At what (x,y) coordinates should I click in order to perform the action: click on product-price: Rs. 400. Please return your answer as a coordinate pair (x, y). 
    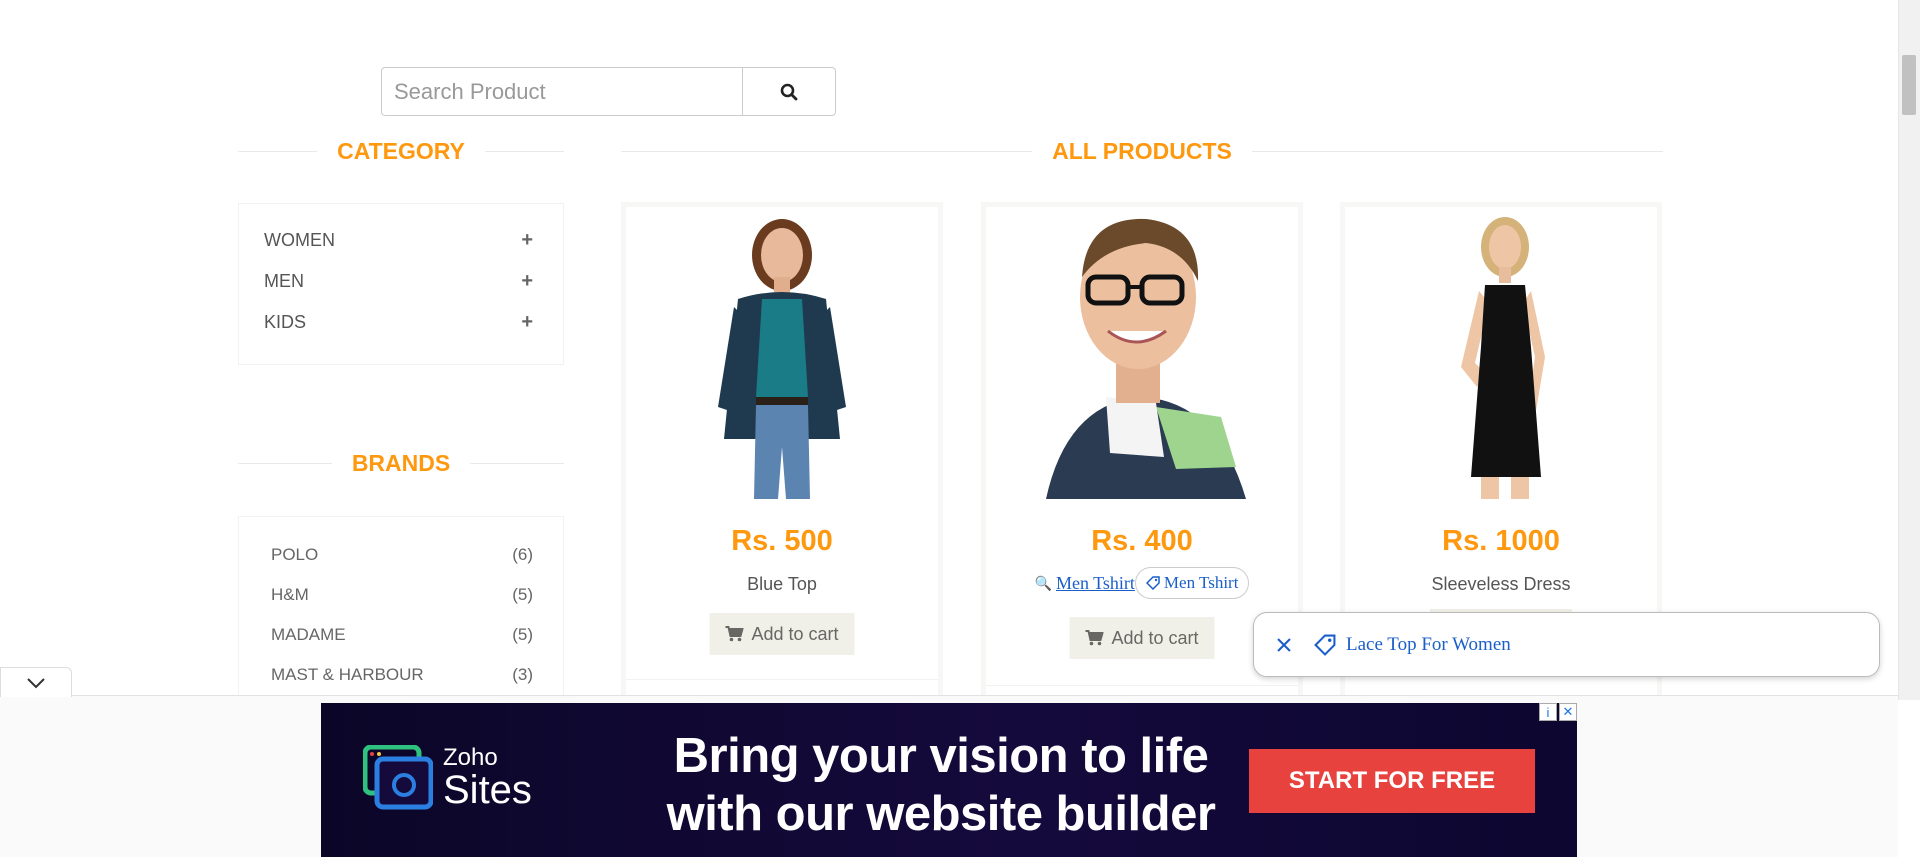
    Looking at the image, I should click on (1142, 541).